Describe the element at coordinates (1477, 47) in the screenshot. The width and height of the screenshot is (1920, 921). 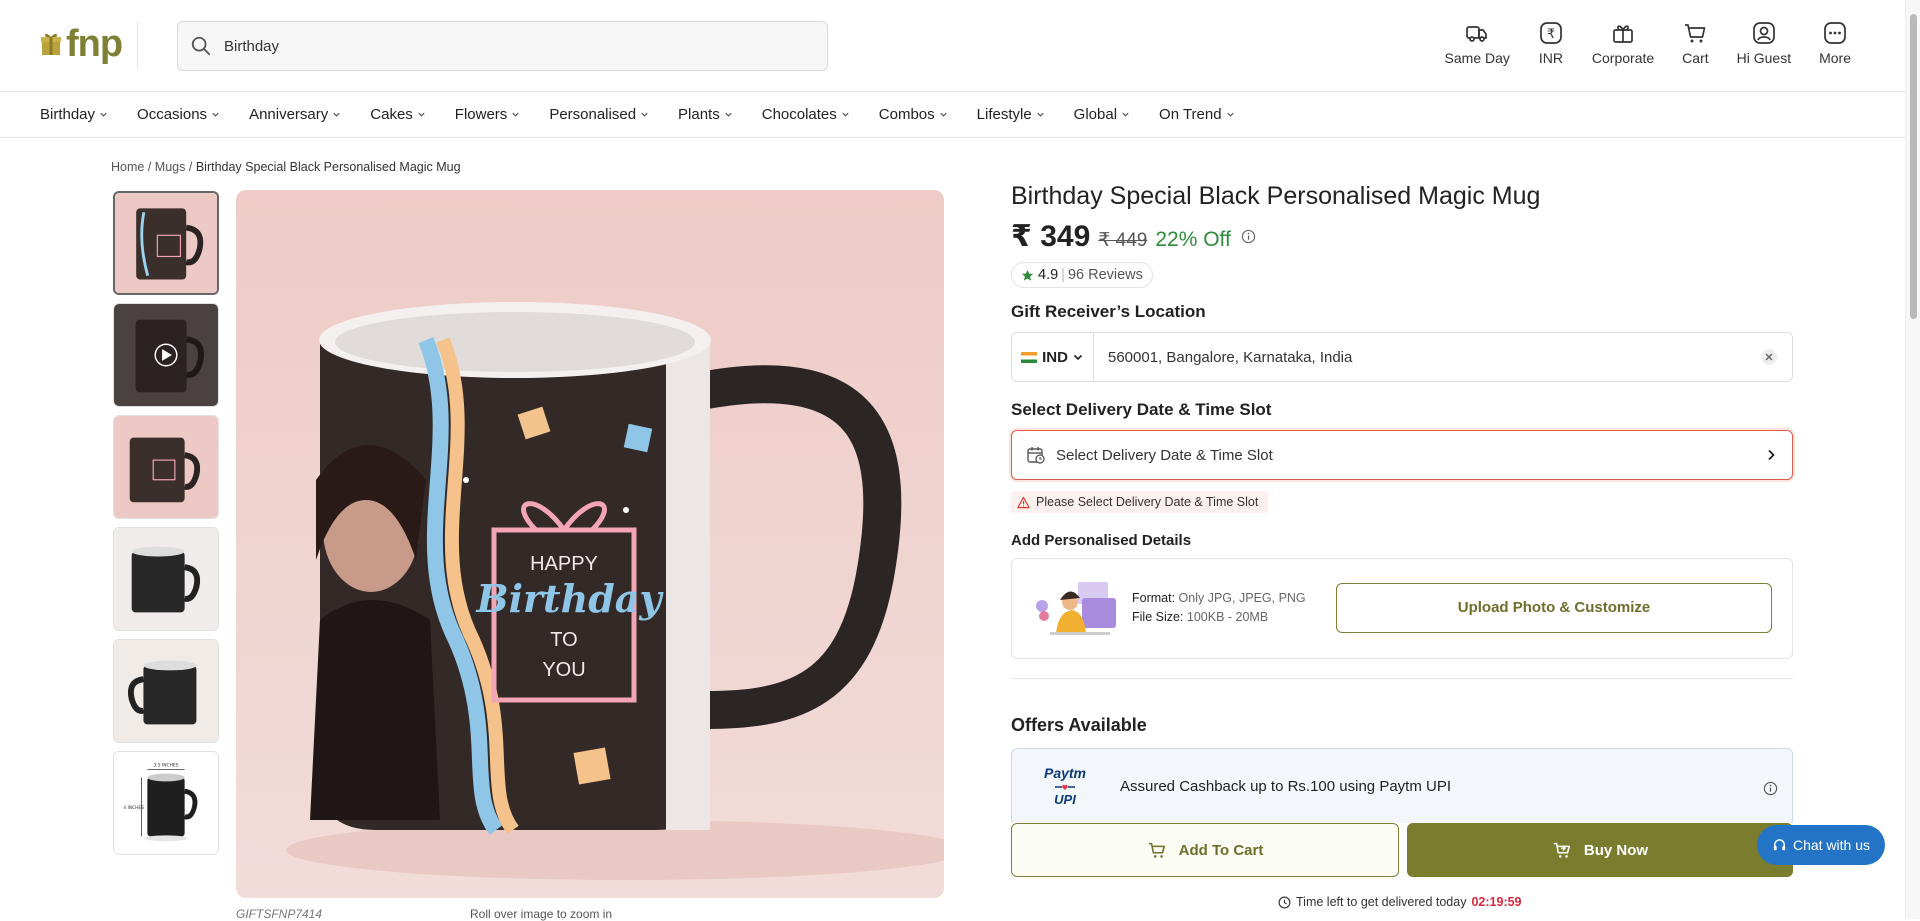
I see `same-day-button: Same Day` at that location.